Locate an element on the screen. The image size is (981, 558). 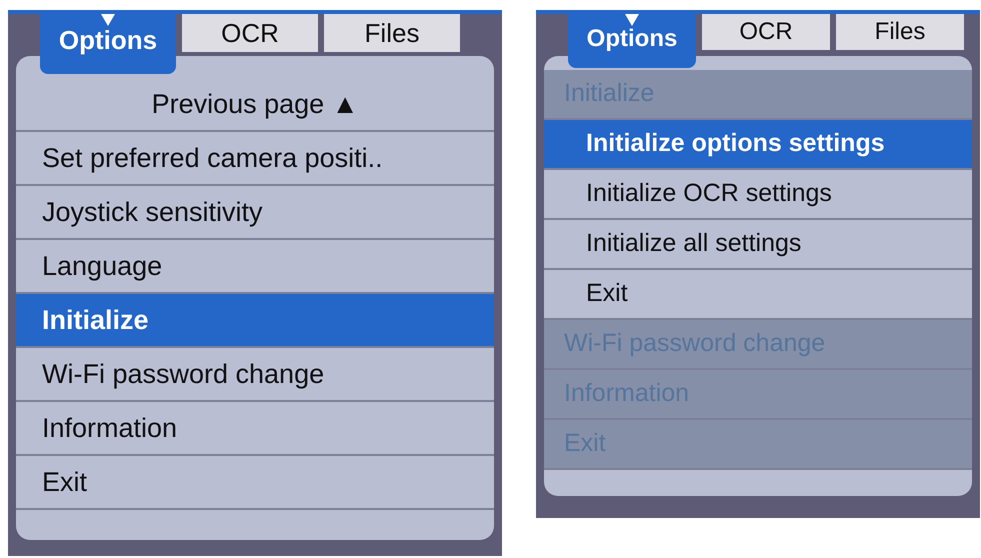
menu-item: Exit is located at coordinates (255, 483).